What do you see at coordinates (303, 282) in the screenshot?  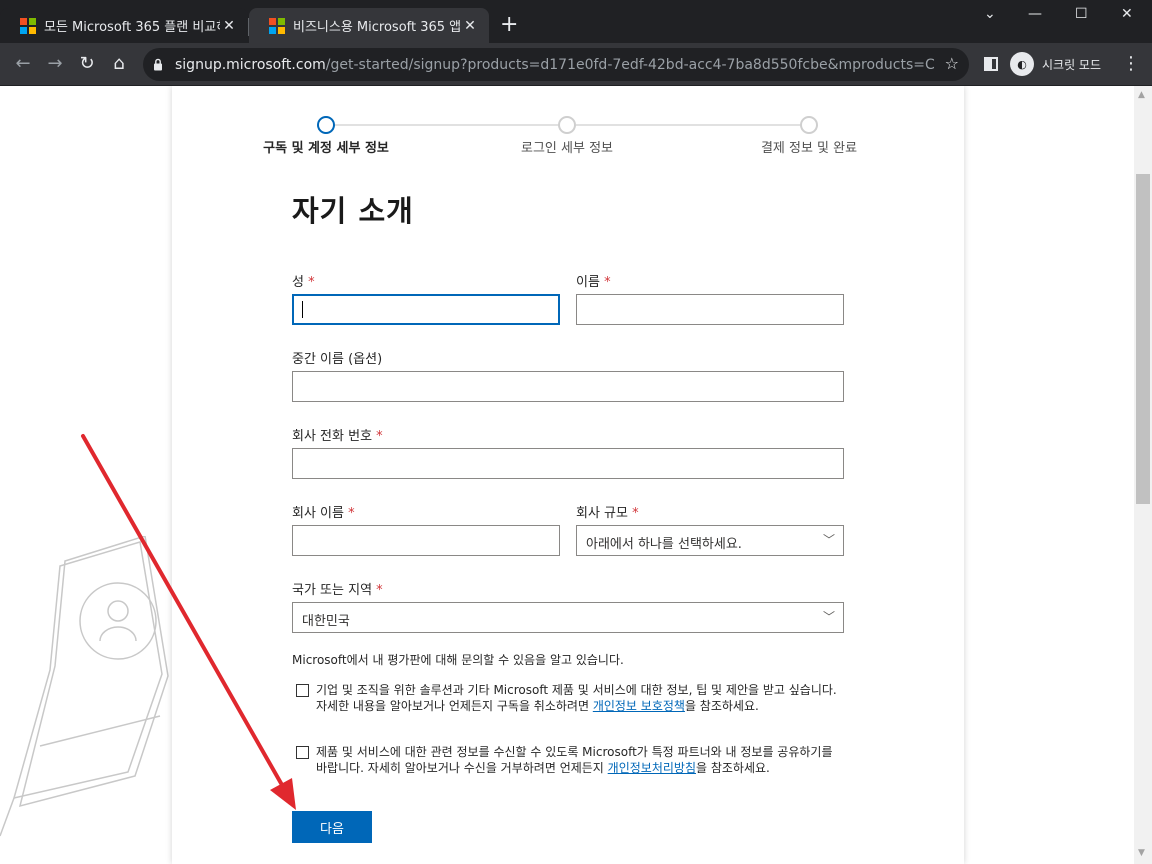 I see `last-name-label: 성 *` at bounding box center [303, 282].